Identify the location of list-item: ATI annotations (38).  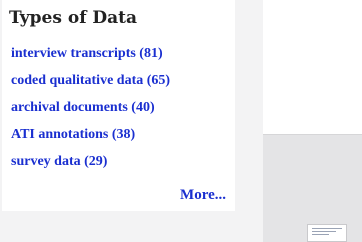
(90, 136).